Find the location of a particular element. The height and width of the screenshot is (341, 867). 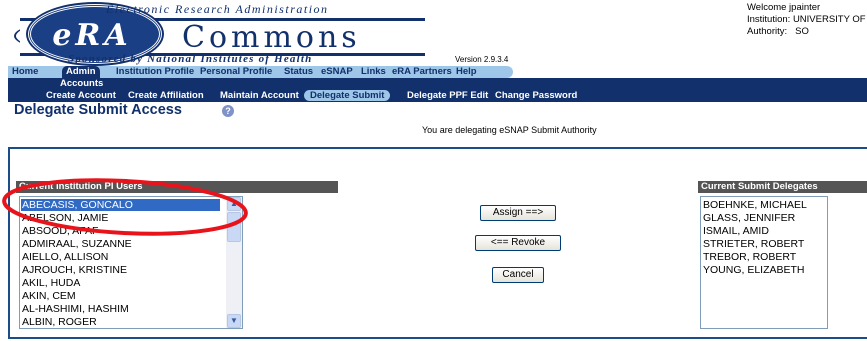

list-item: ADMIRAAL, SUZANNE is located at coordinates (77, 244).